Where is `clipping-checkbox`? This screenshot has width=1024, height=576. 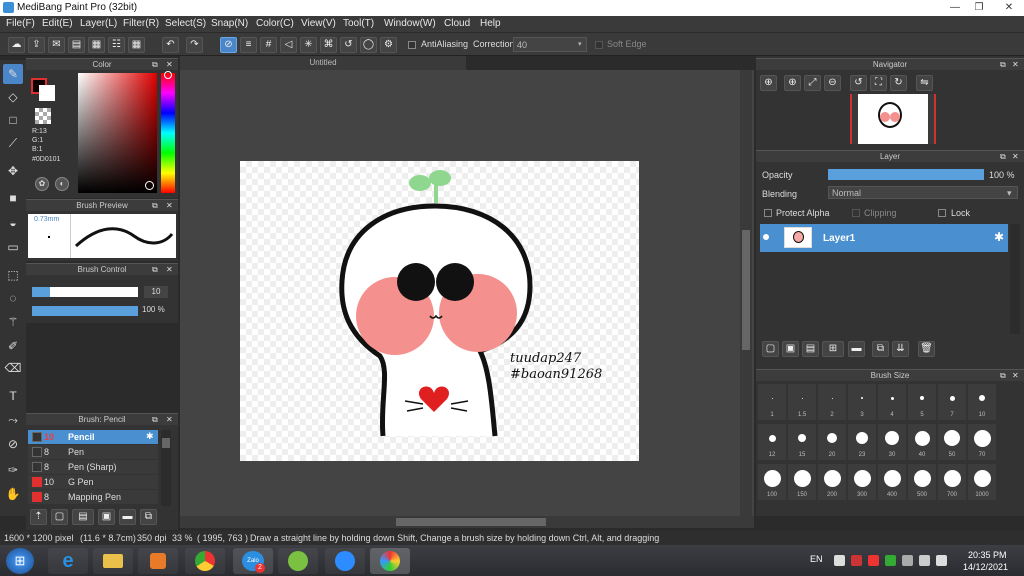
clipping-checkbox is located at coordinates (856, 213).